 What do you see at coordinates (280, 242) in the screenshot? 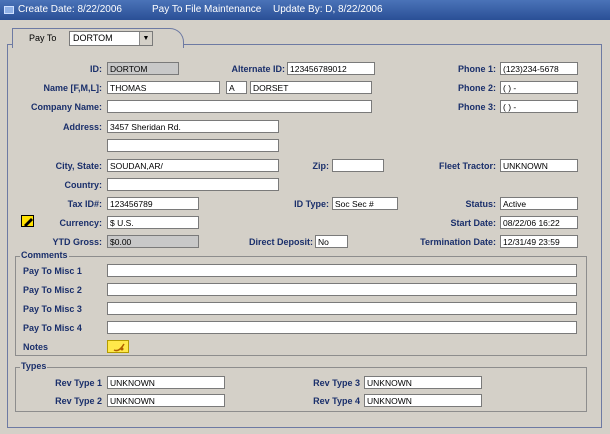
I see `direct-deposit-label: Direct Deposit:` at bounding box center [280, 242].